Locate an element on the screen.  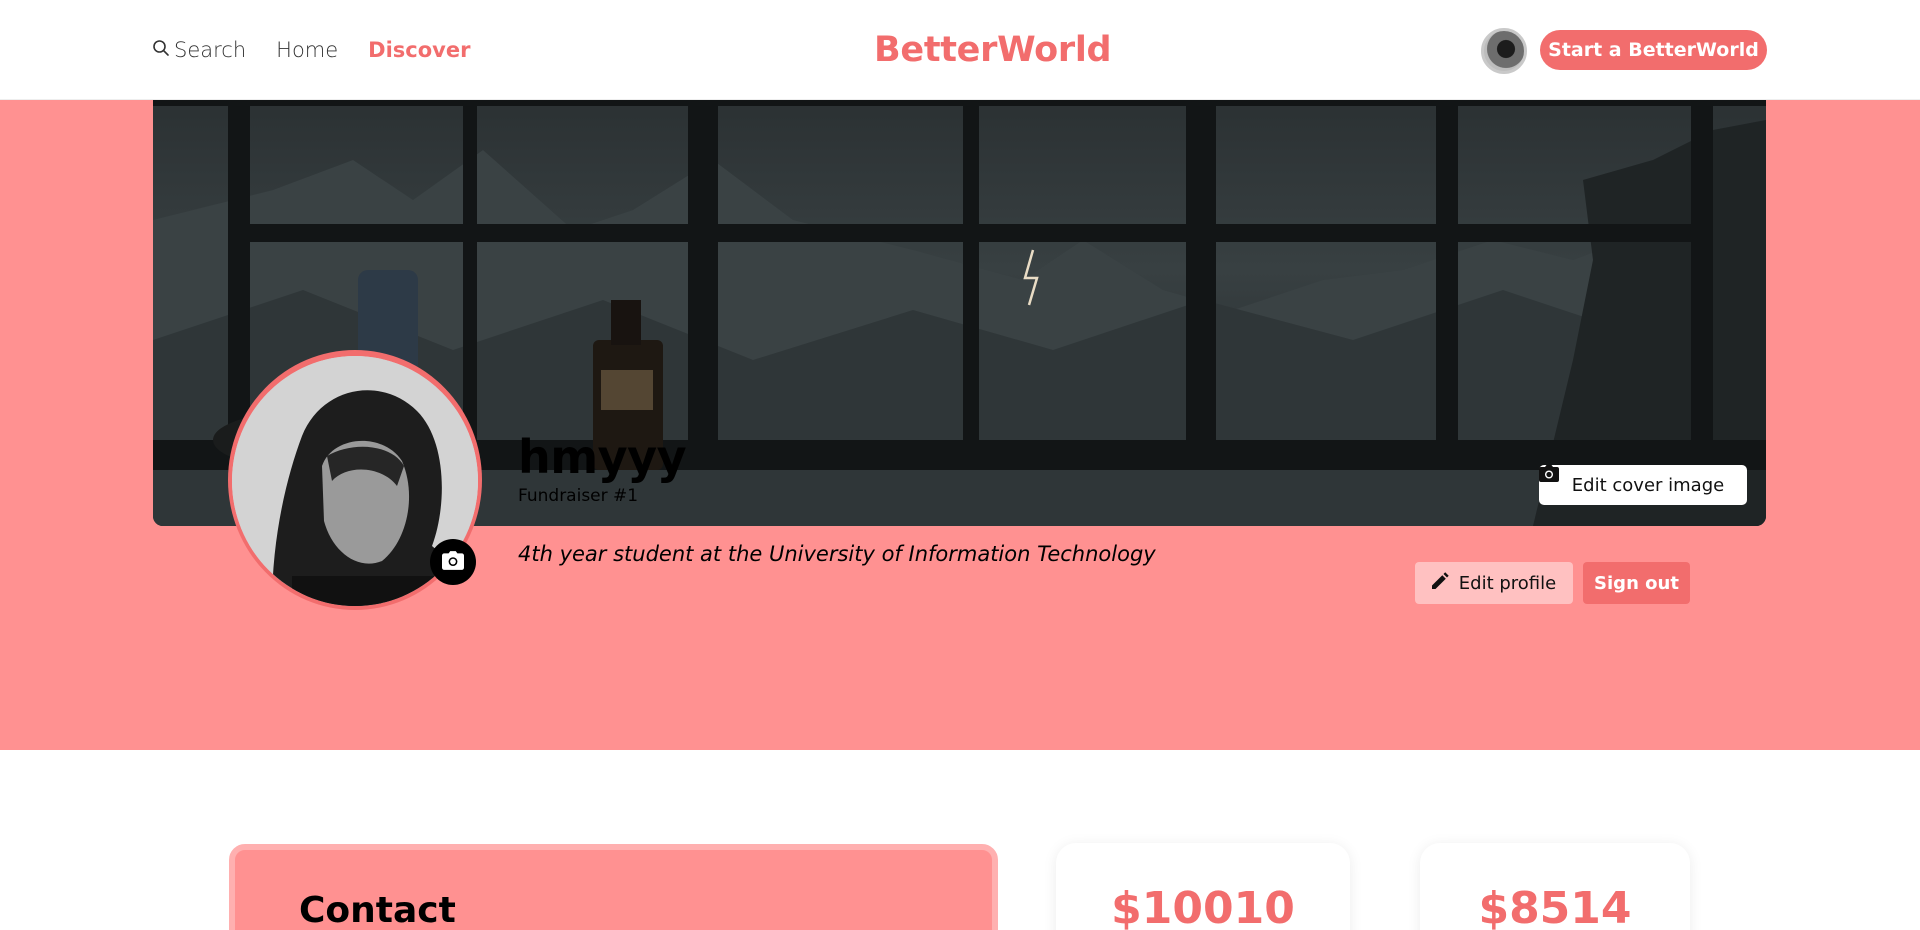
change-avatar-button is located at coordinates (453, 562).